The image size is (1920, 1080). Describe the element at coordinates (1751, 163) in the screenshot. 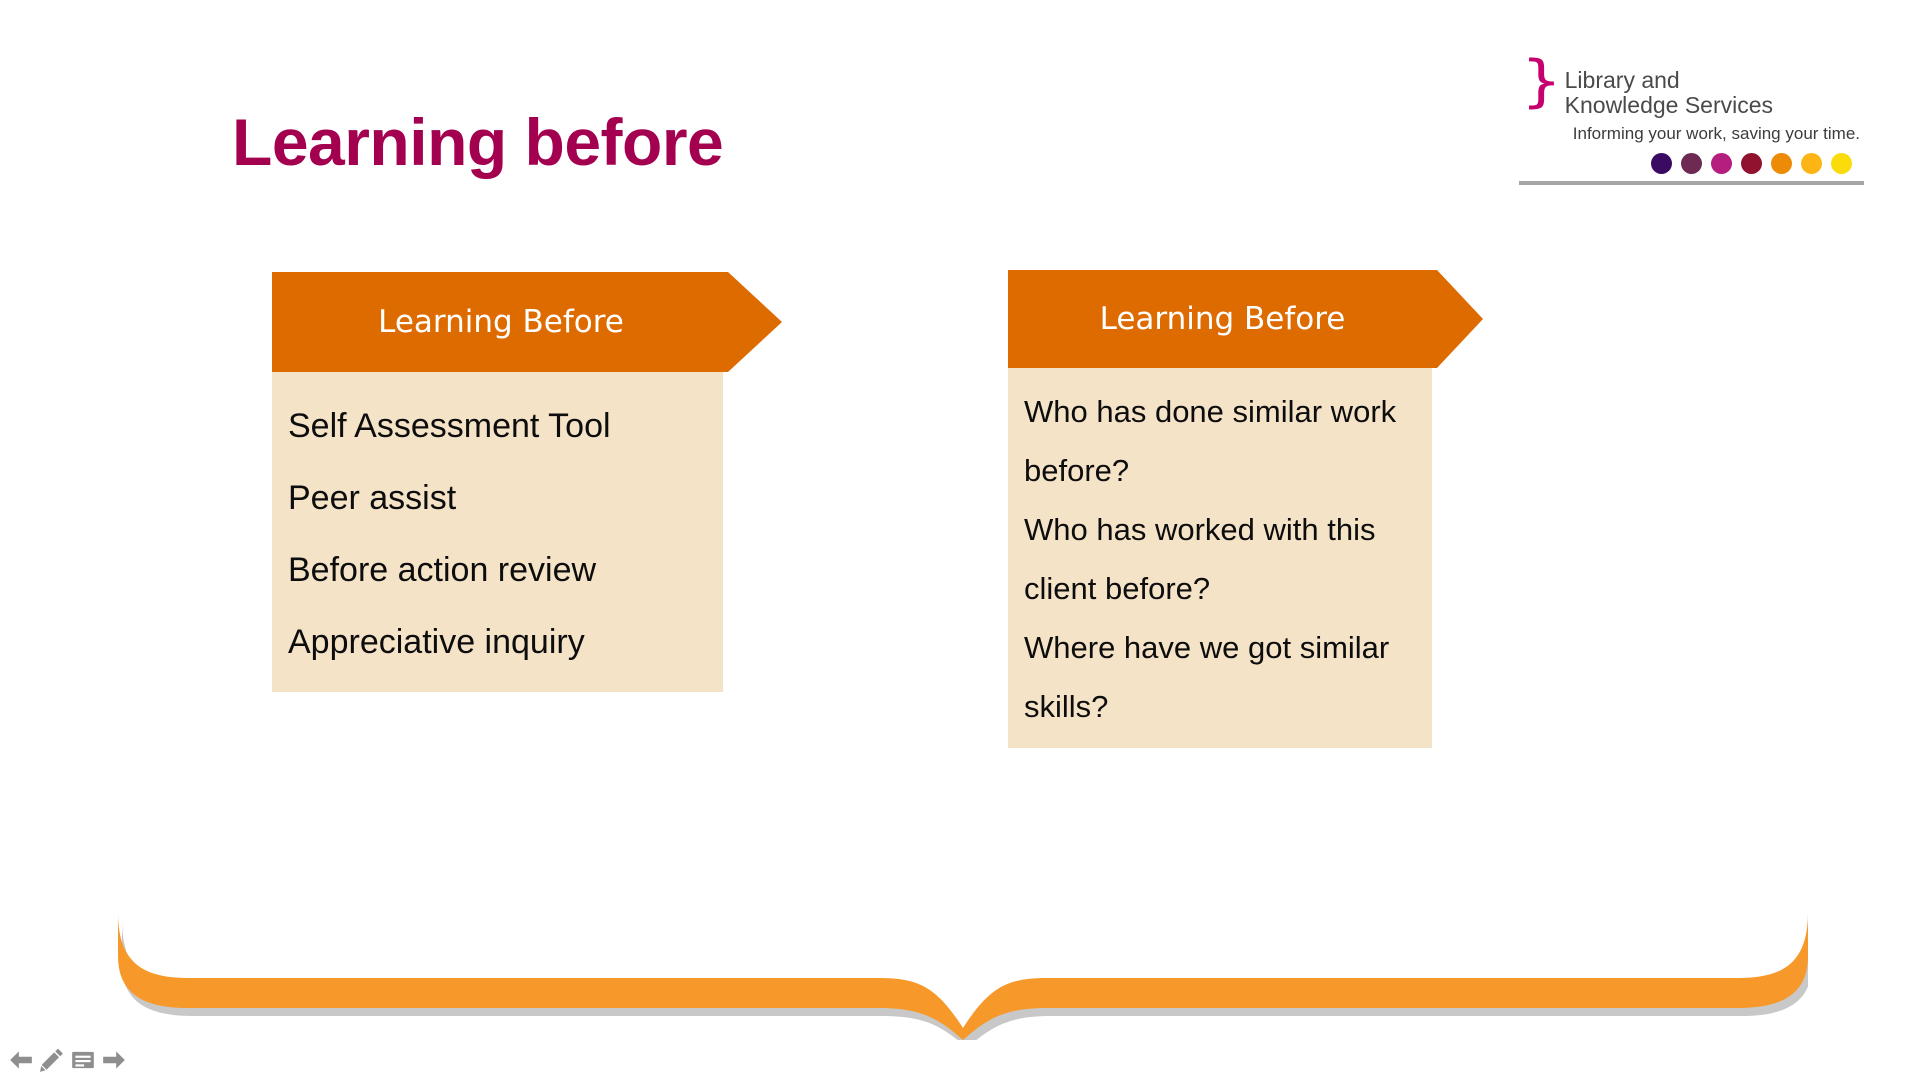

I see `dot-dark-red` at that location.